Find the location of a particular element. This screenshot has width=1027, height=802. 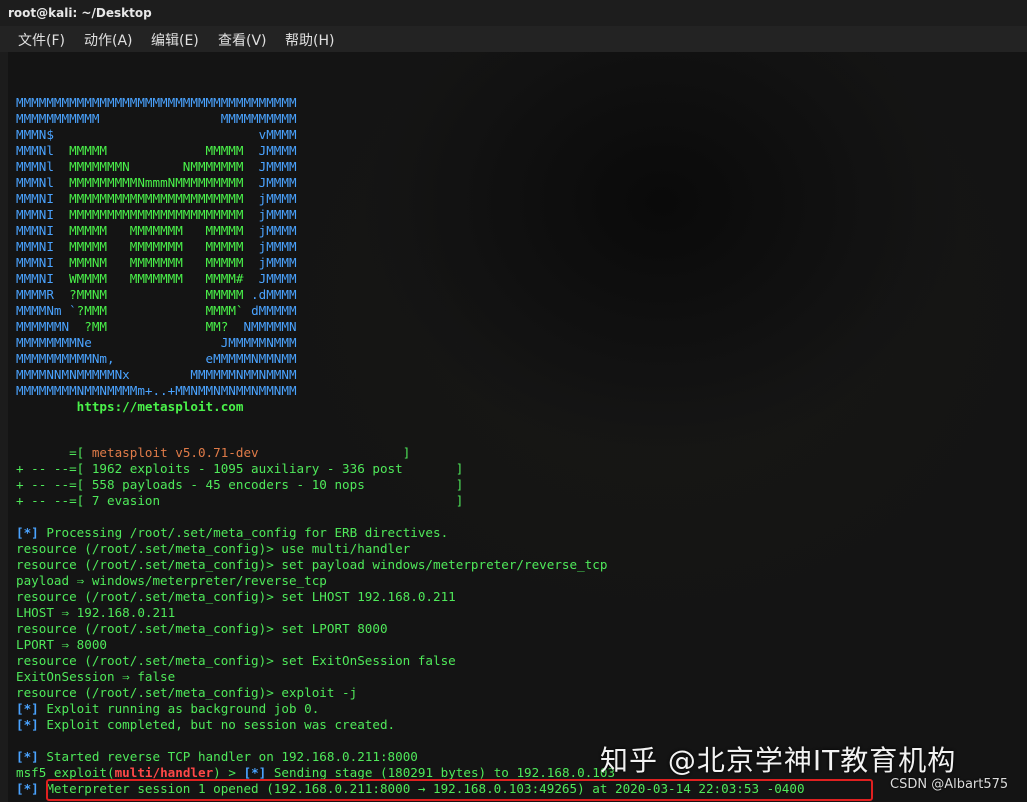

banner-line-segment: MMMMR is located at coordinates (43, 294).